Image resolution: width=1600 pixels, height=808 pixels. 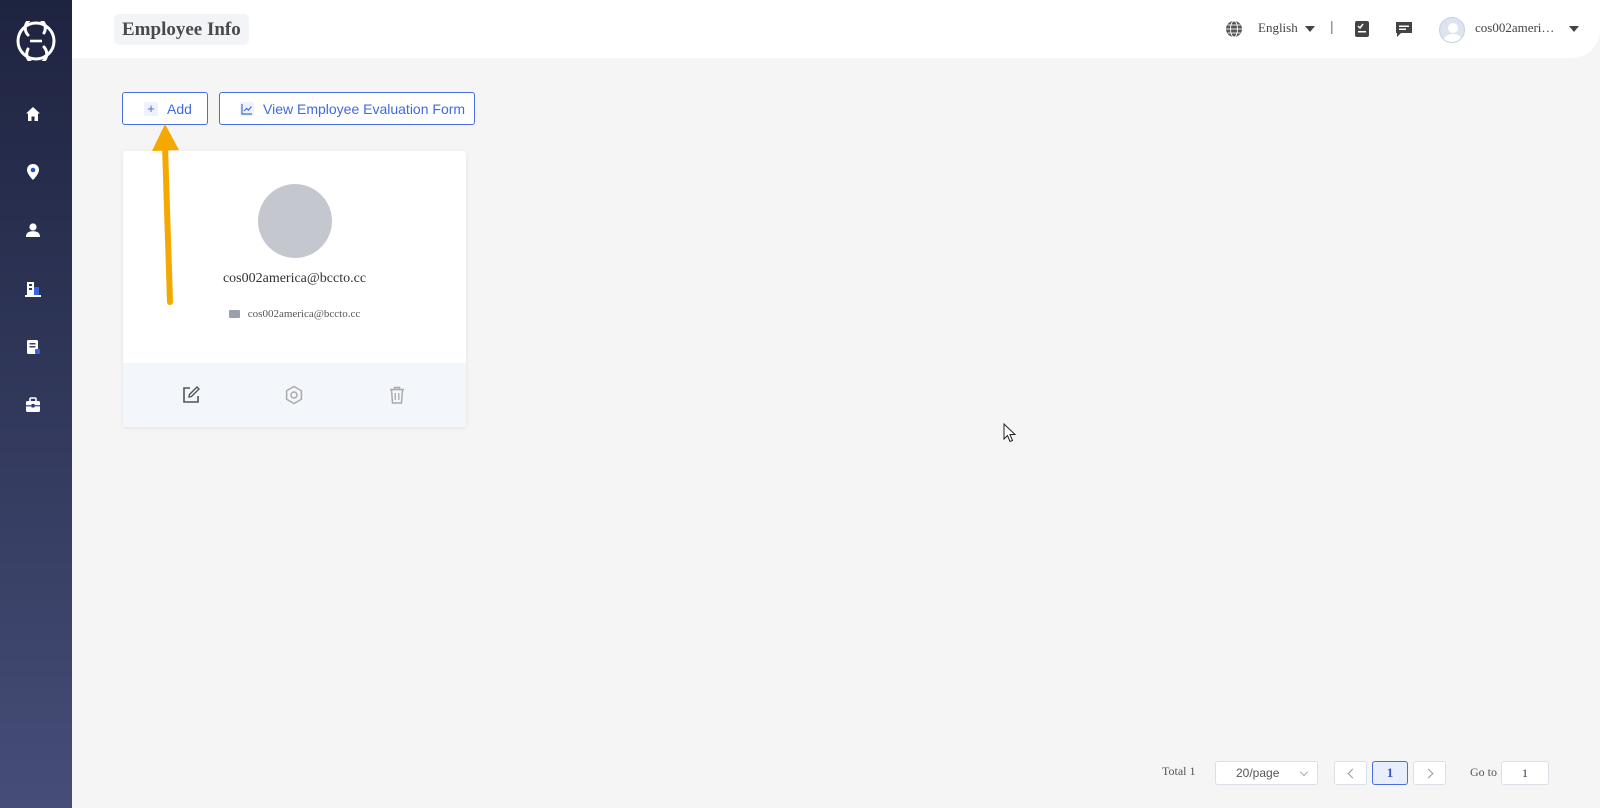 What do you see at coordinates (1310, 29) in the screenshot?
I see `language-caret-icon` at bounding box center [1310, 29].